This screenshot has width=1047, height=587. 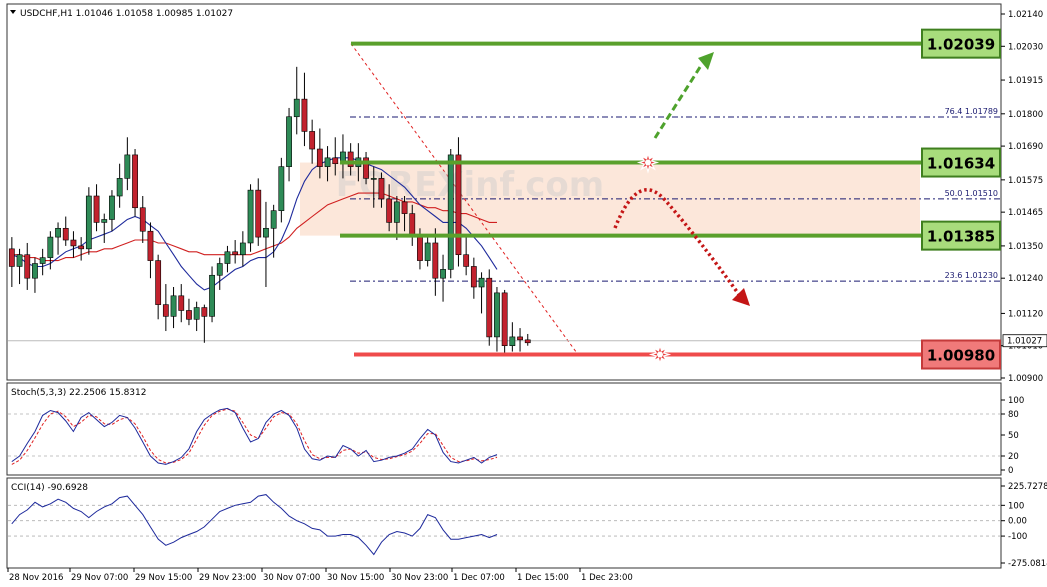 I want to click on stochastic-title: Stoch(5,3,3) 22.2506 15.8312, so click(x=78, y=393).